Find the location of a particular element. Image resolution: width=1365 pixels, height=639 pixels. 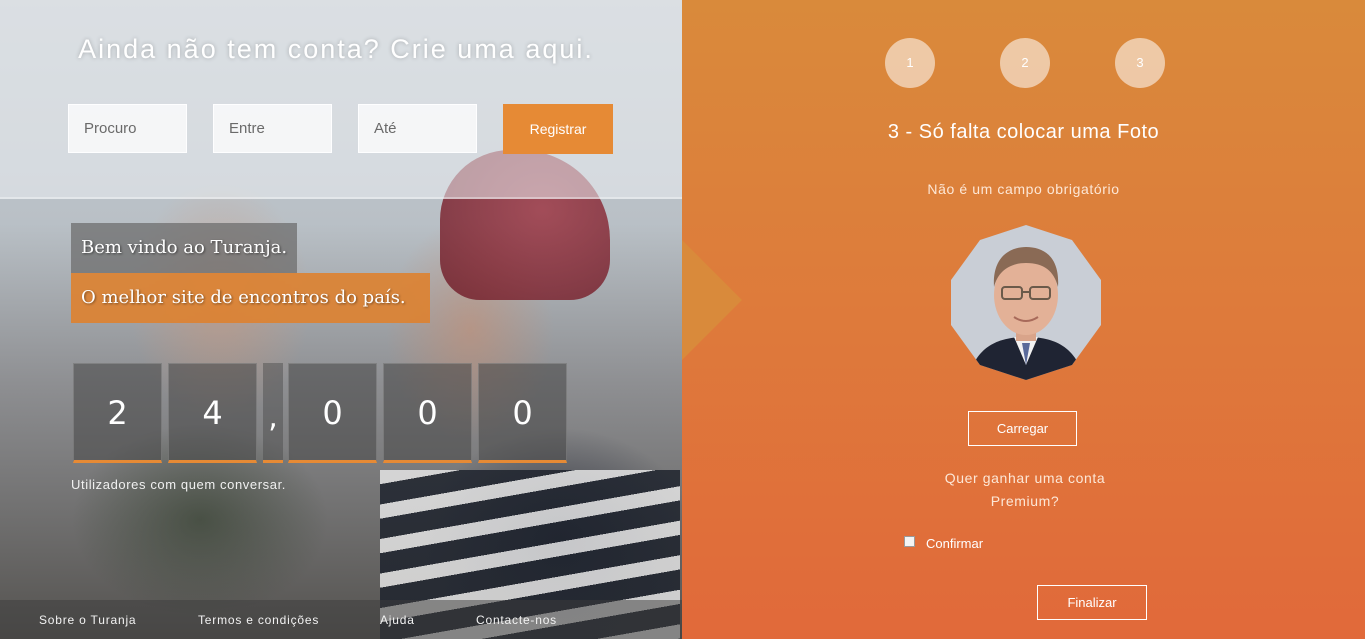

signup-title: Ainda não tem conta? Crie uma aqui. is located at coordinates (336, 49).